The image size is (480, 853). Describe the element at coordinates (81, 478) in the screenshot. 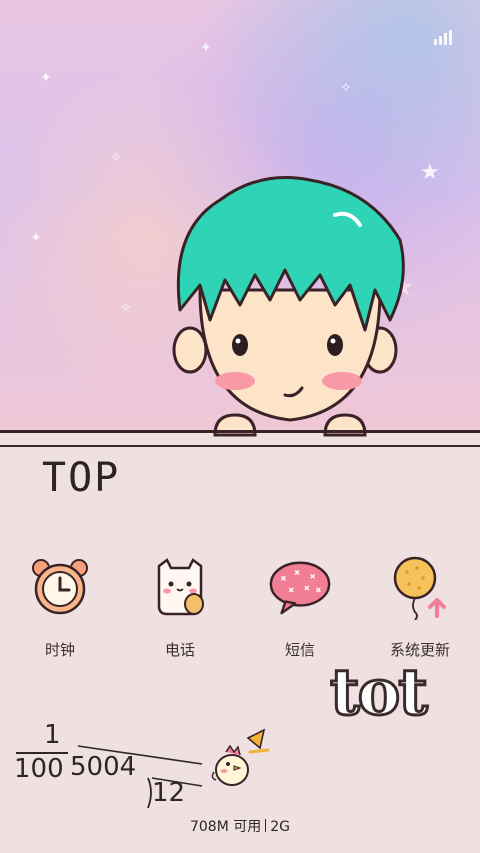

I see `top-doodle-text: TOP` at that location.